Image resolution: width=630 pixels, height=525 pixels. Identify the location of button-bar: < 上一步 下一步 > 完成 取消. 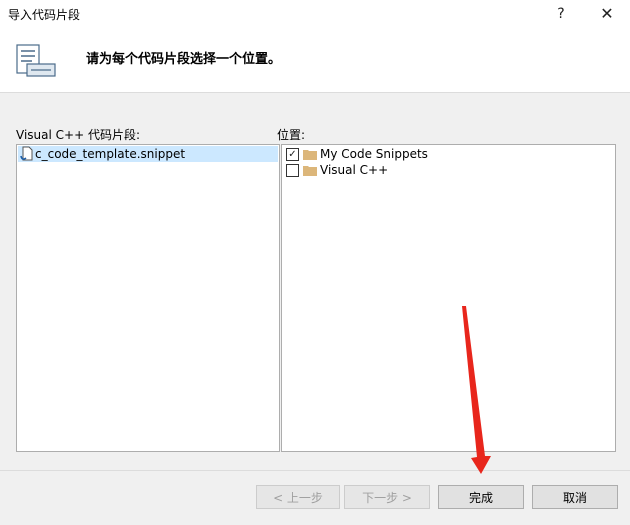
(315, 497).